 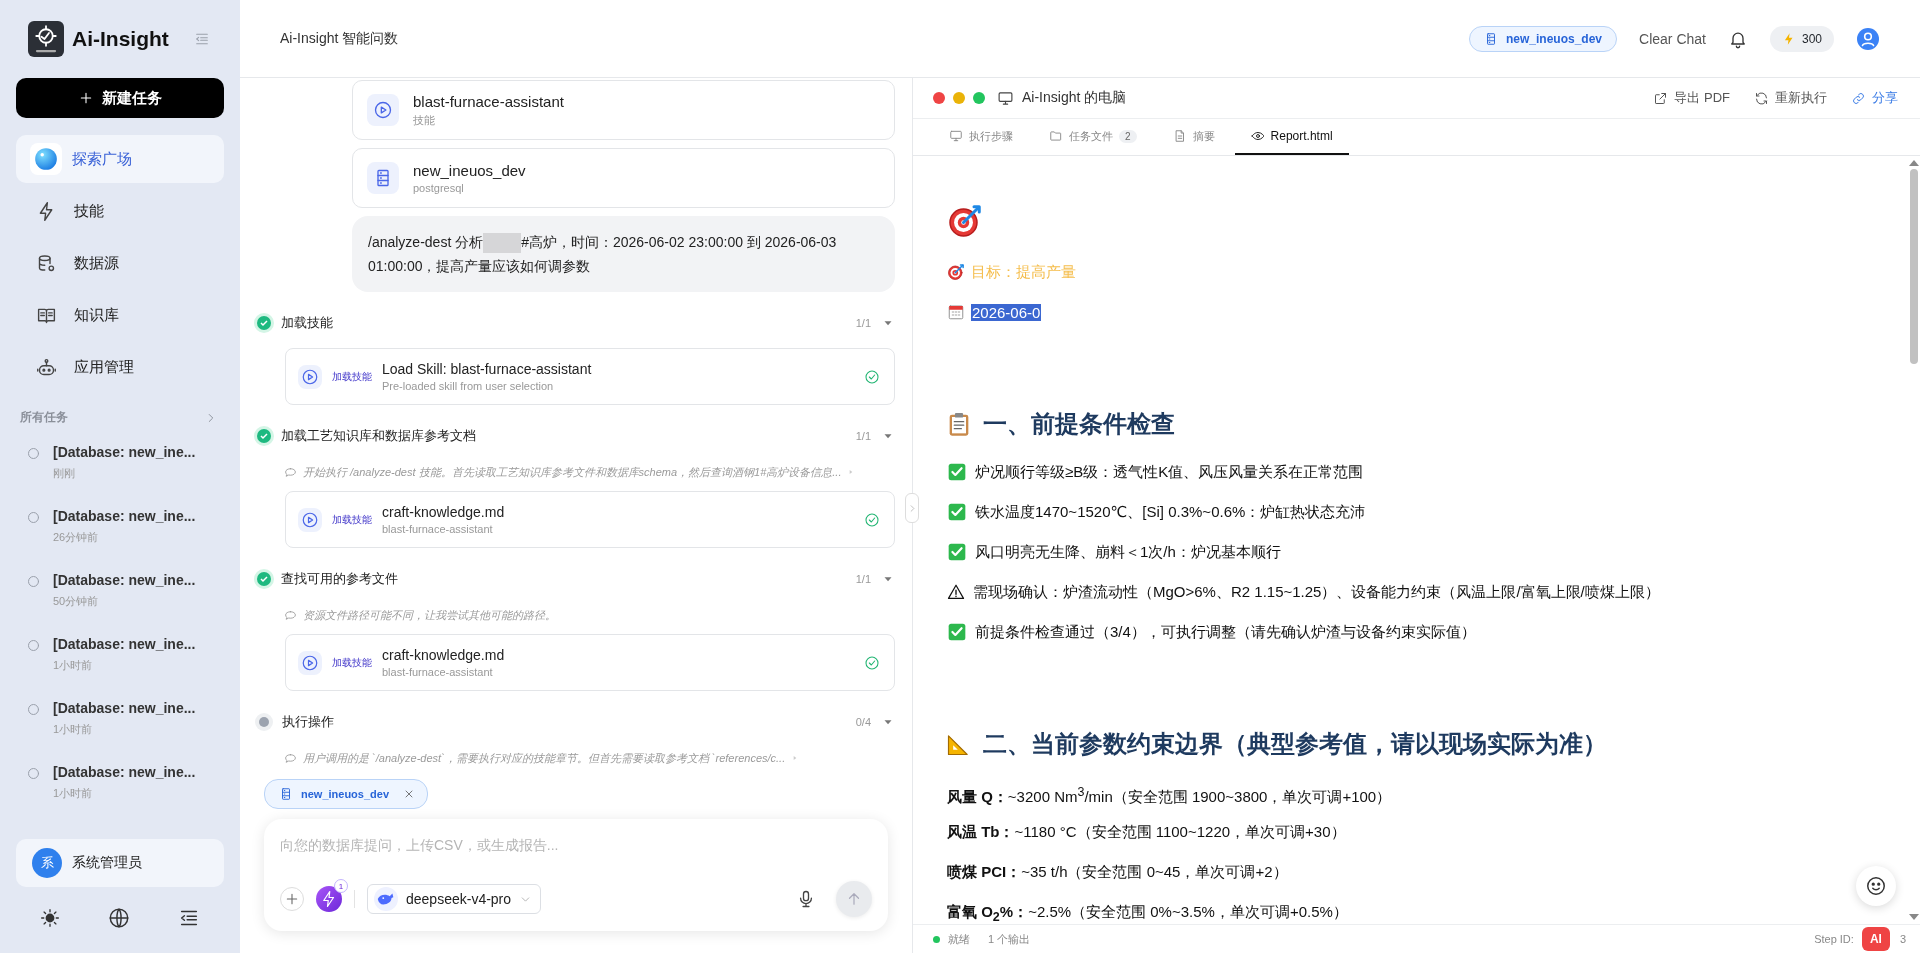 I want to click on tool-title: craft-knowledge.md, so click(x=443, y=655).